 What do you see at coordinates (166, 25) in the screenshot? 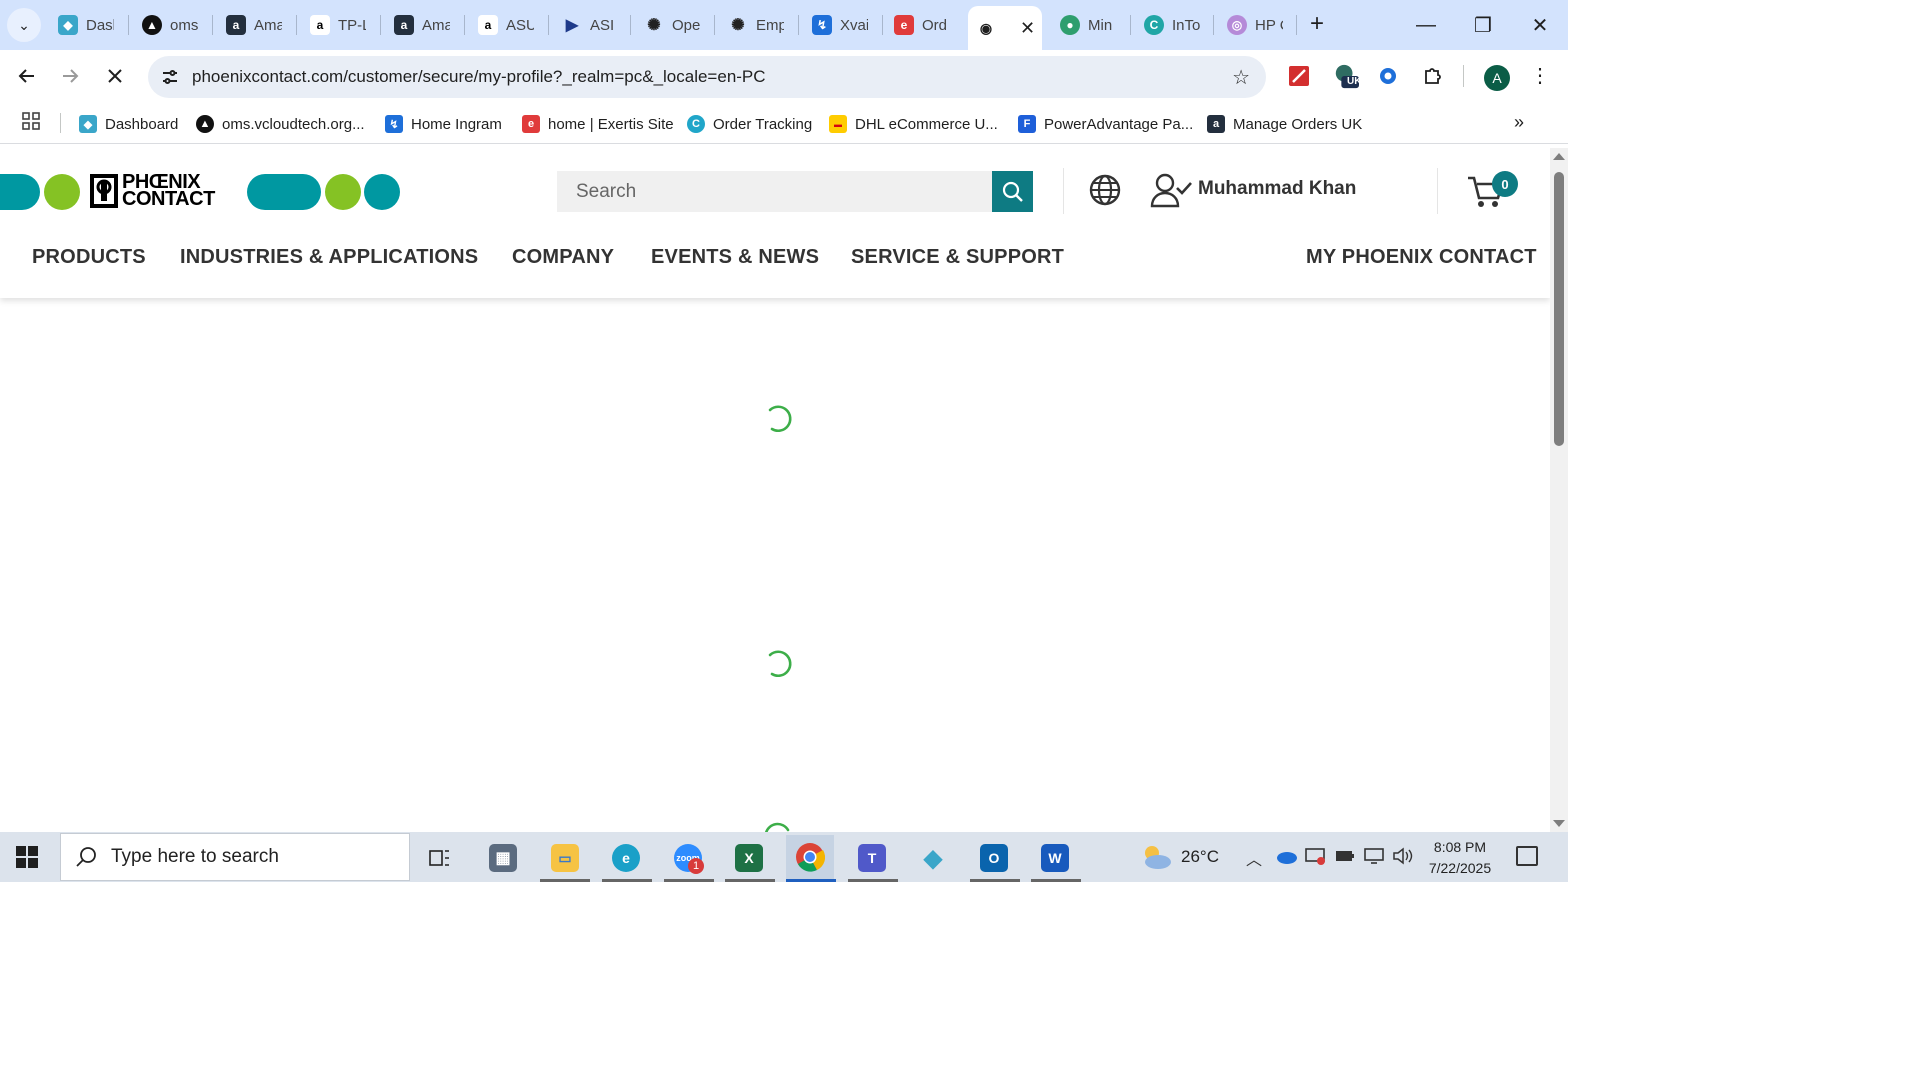
I see `tab: ▲ oms` at bounding box center [166, 25].